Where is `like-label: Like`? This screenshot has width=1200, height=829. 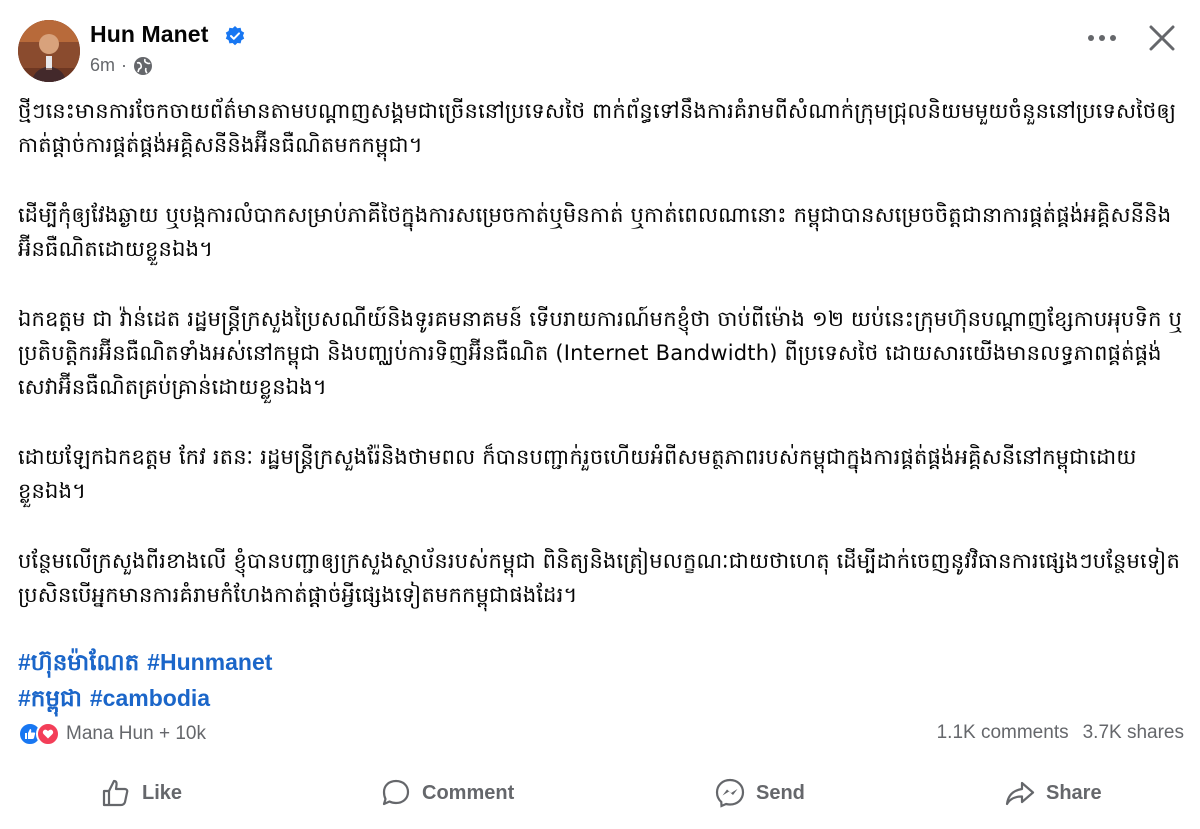 like-label: Like is located at coordinates (162, 792).